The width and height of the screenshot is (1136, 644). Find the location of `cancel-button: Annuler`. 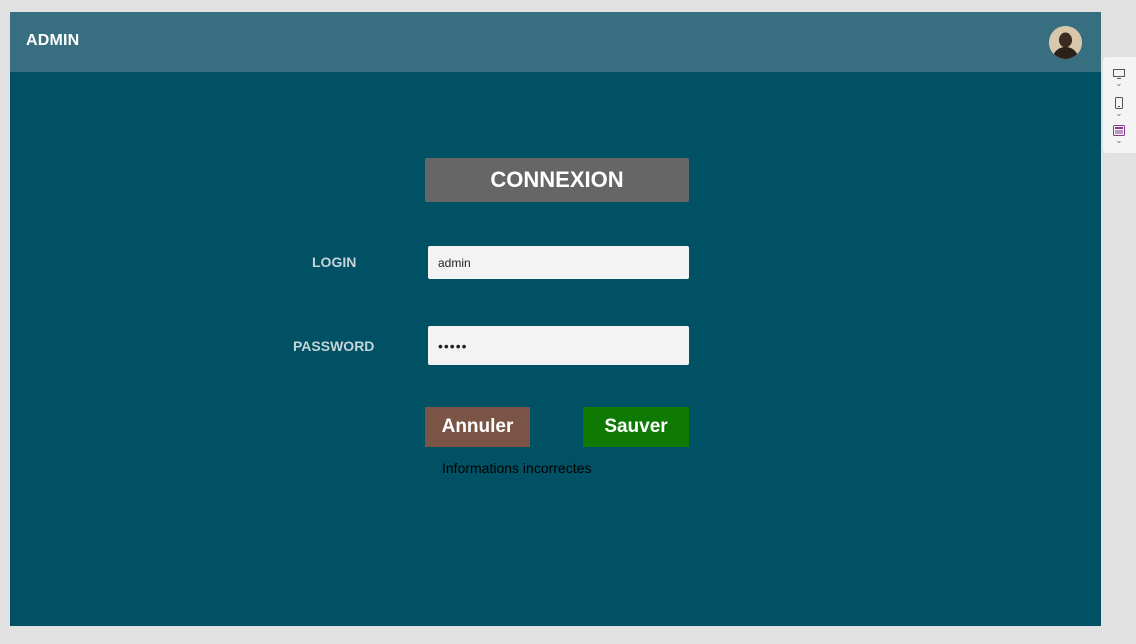

cancel-button: Annuler is located at coordinates (477, 427).